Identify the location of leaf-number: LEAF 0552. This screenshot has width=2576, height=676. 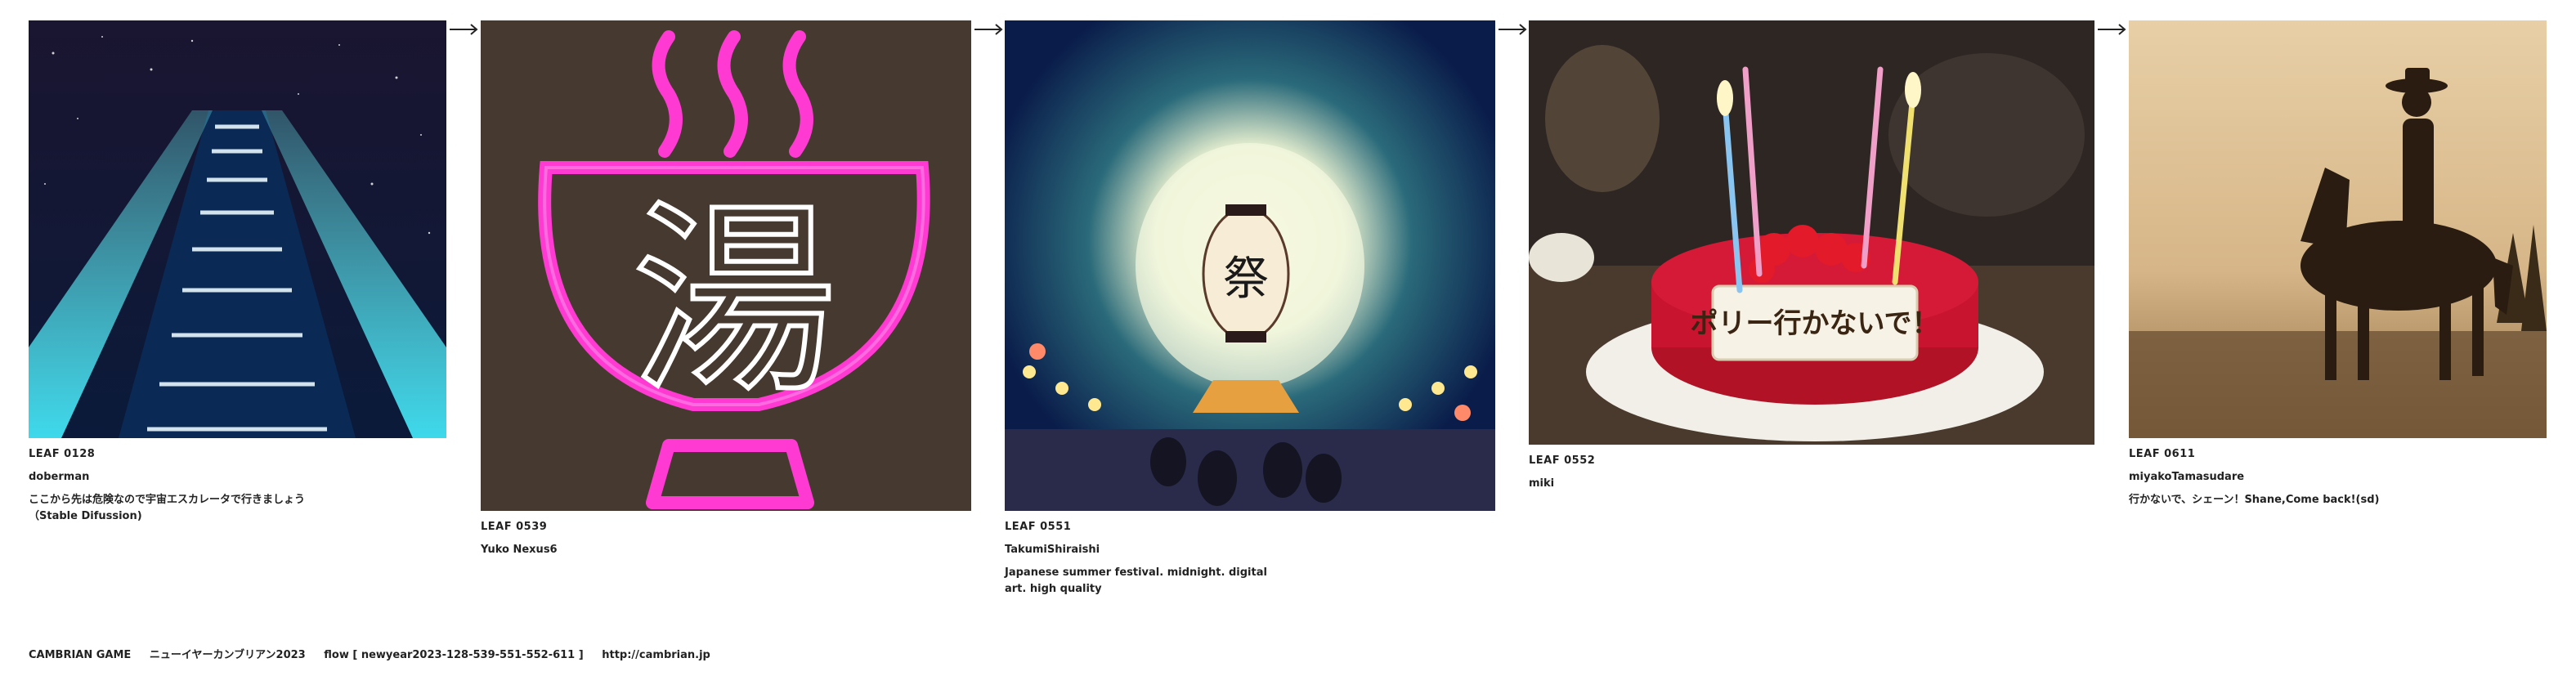
(1812, 461).